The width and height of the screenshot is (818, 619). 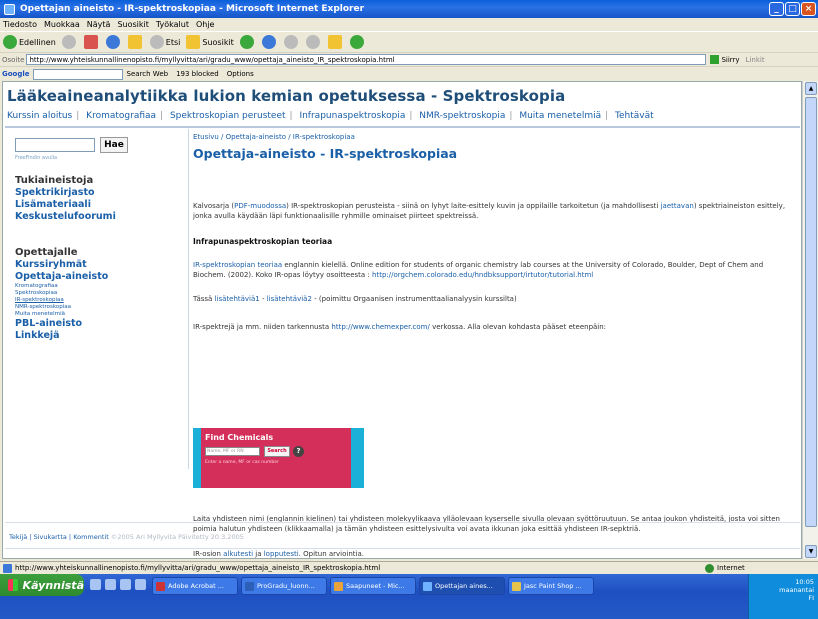 I want to click on chemical-search-input: Name, MF or RN, so click(x=232, y=451).